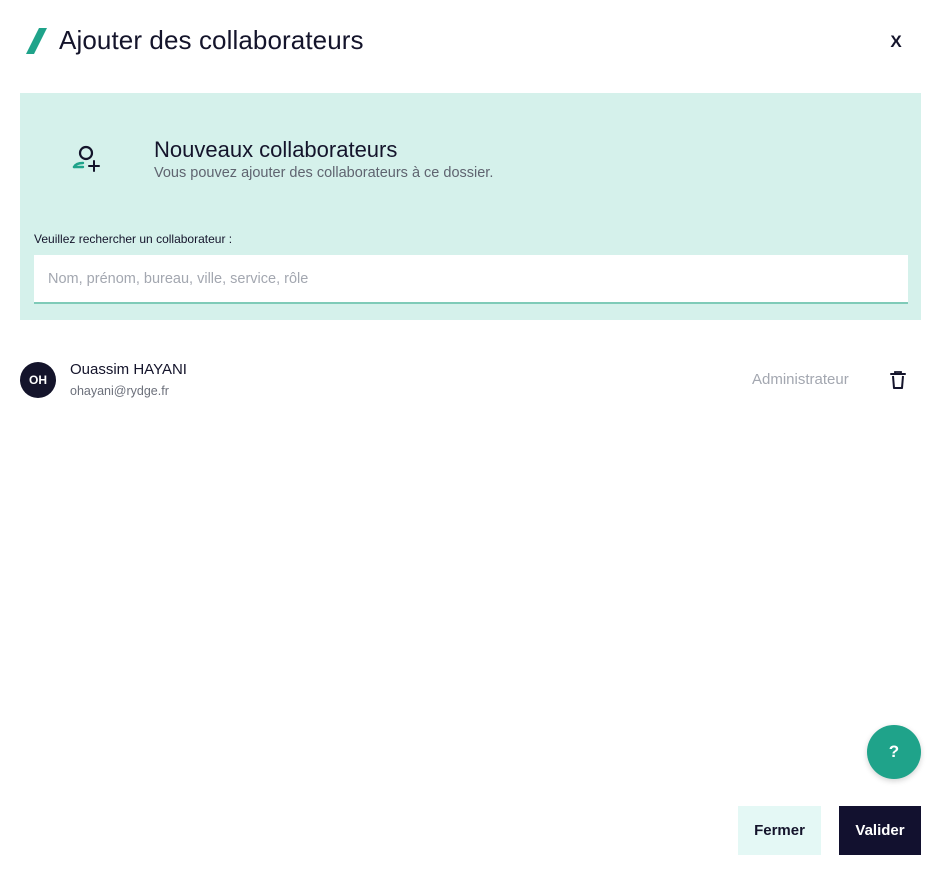 The height and width of the screenshot is (874, 940). I want to click on collaborator-email: ohayani@rydge.fr, so click(119, 391).